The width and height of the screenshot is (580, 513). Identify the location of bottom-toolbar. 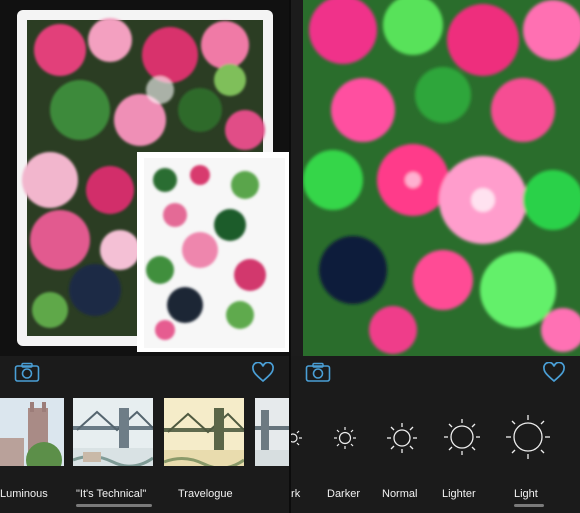
(144, 372).